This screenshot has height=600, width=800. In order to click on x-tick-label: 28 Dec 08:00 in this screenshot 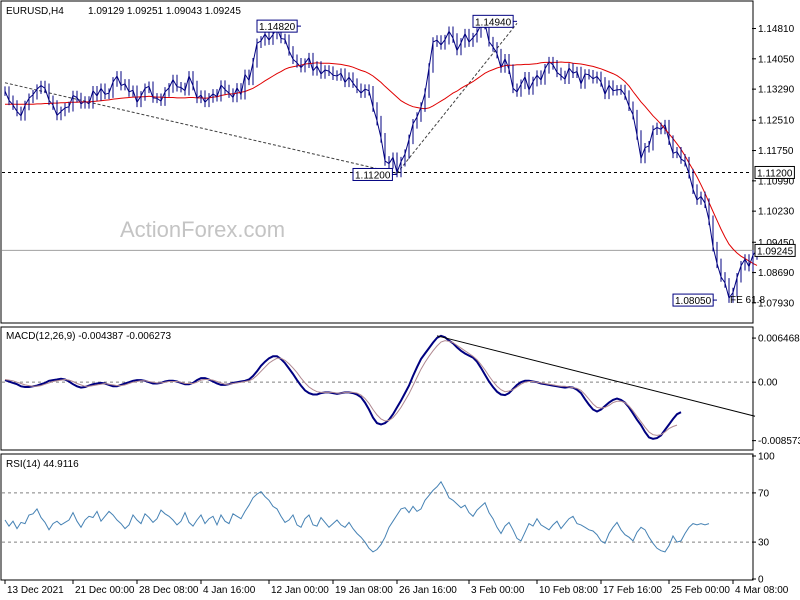, I will do `click(169, 590)`.